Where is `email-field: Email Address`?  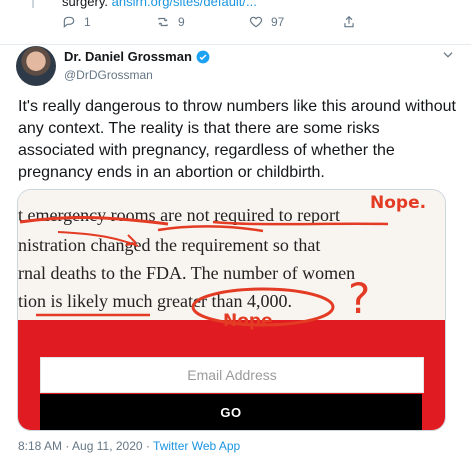 email-field: Email Address is located at coordinates (232, 375).